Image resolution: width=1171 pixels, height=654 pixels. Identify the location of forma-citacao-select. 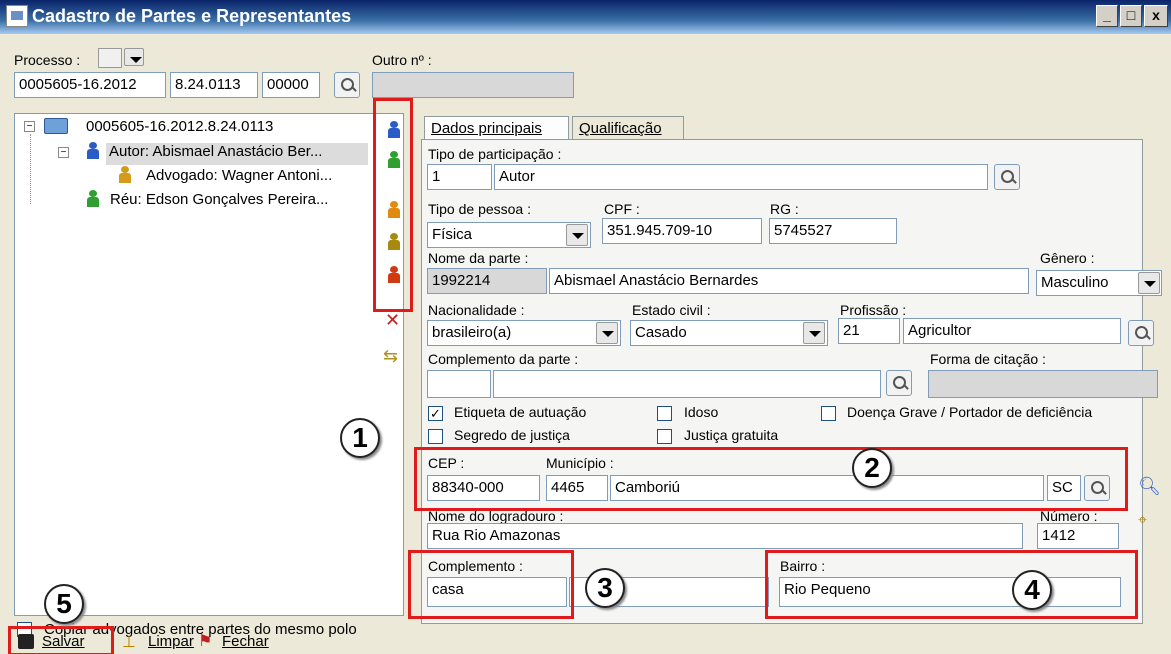
(1043, 384).